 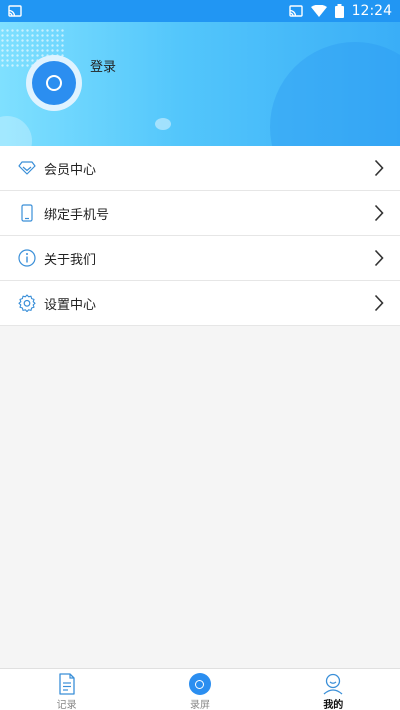 What do you see at coordinates (333, 705) in the screenshot?
I see `tab-label: 我的` at bounding box center [333, 705].